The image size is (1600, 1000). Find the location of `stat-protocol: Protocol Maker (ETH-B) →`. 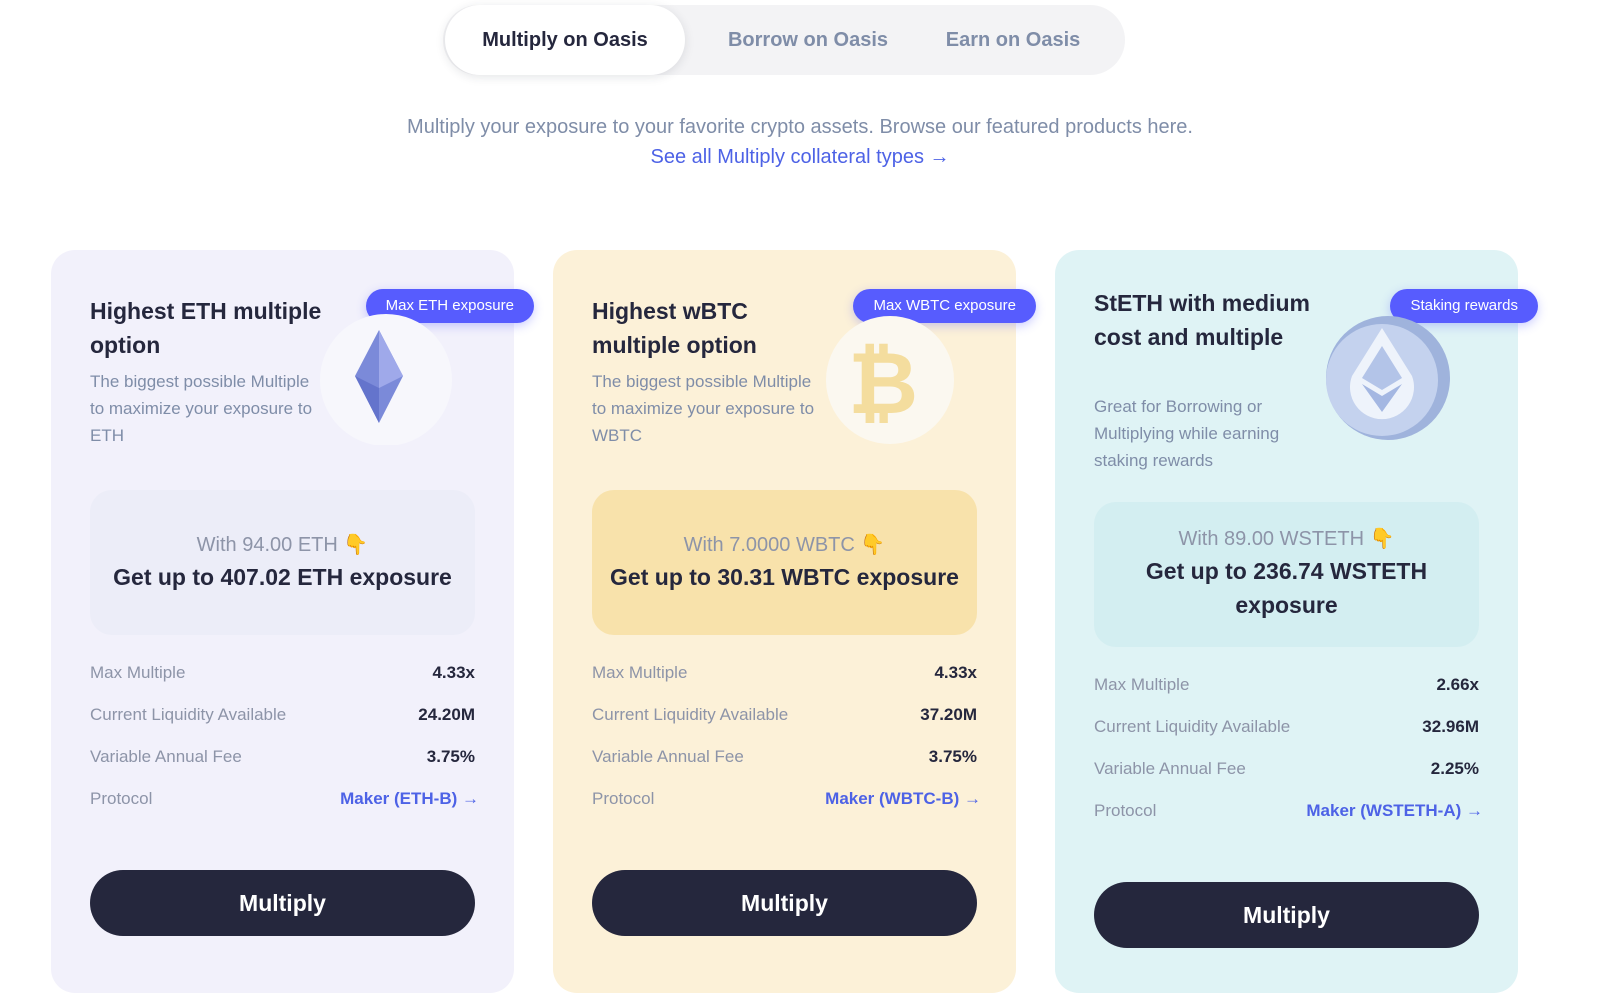

stat-protocol: Protocol Maker (ETH-B) → is located at coordinates (284, 799).